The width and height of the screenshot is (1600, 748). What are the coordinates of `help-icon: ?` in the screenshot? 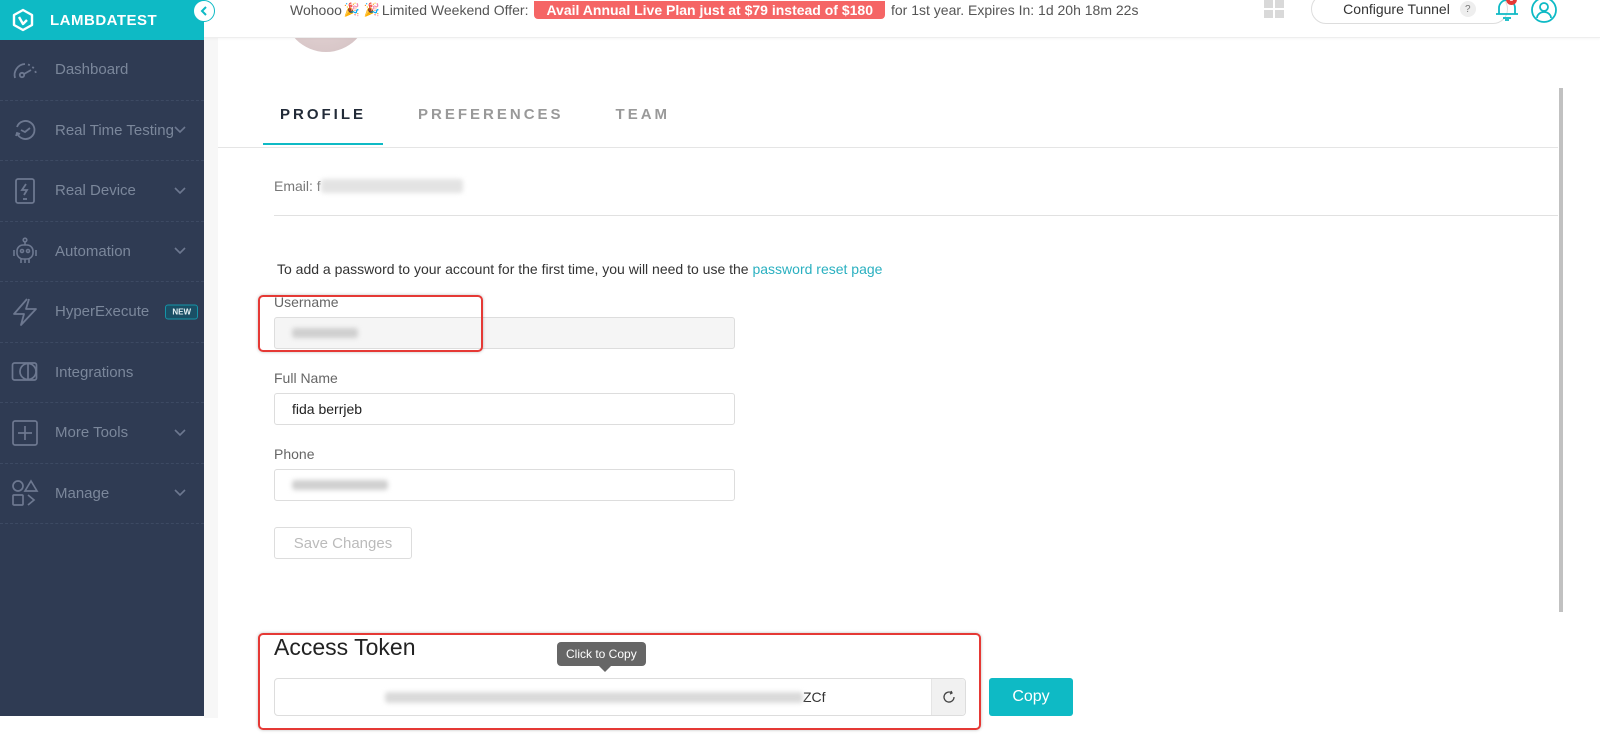 It's located at (1467, 9).